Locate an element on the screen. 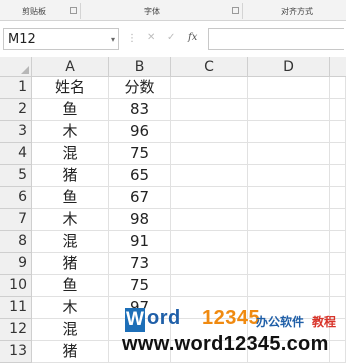  cell-b8: 91 is located at coordinates (140, 242).